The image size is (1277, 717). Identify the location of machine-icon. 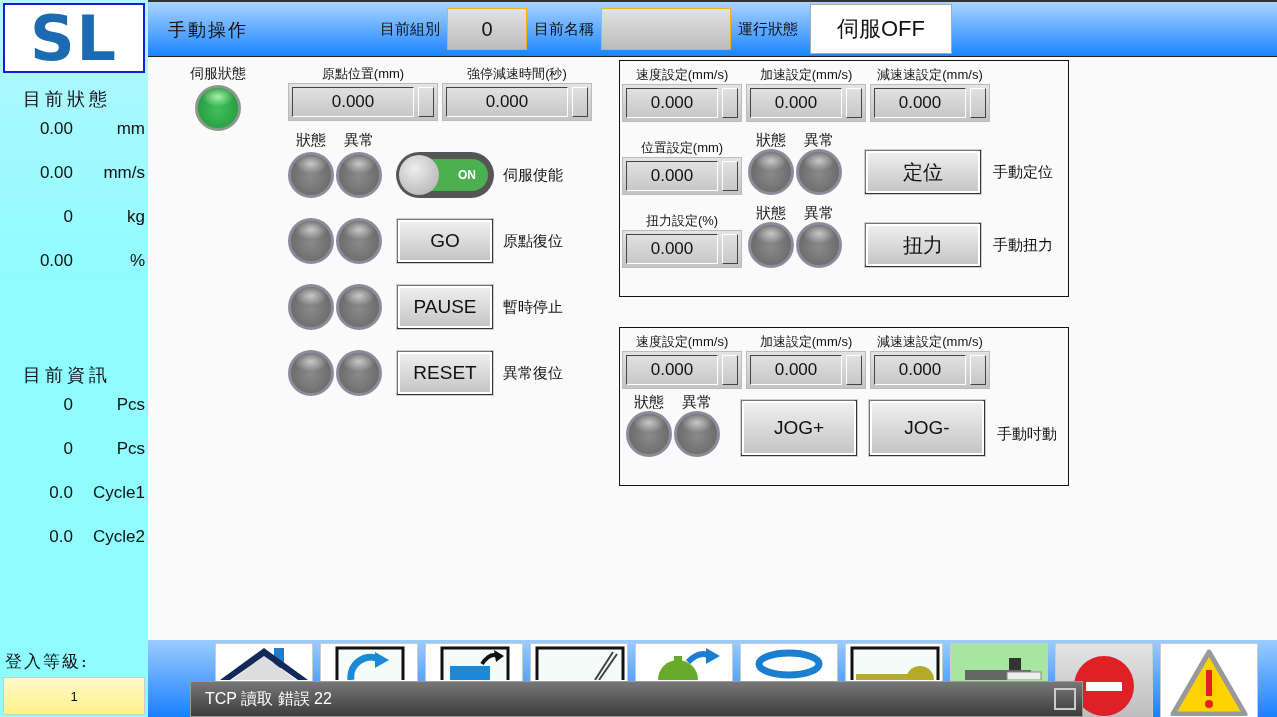
(1003, 669).